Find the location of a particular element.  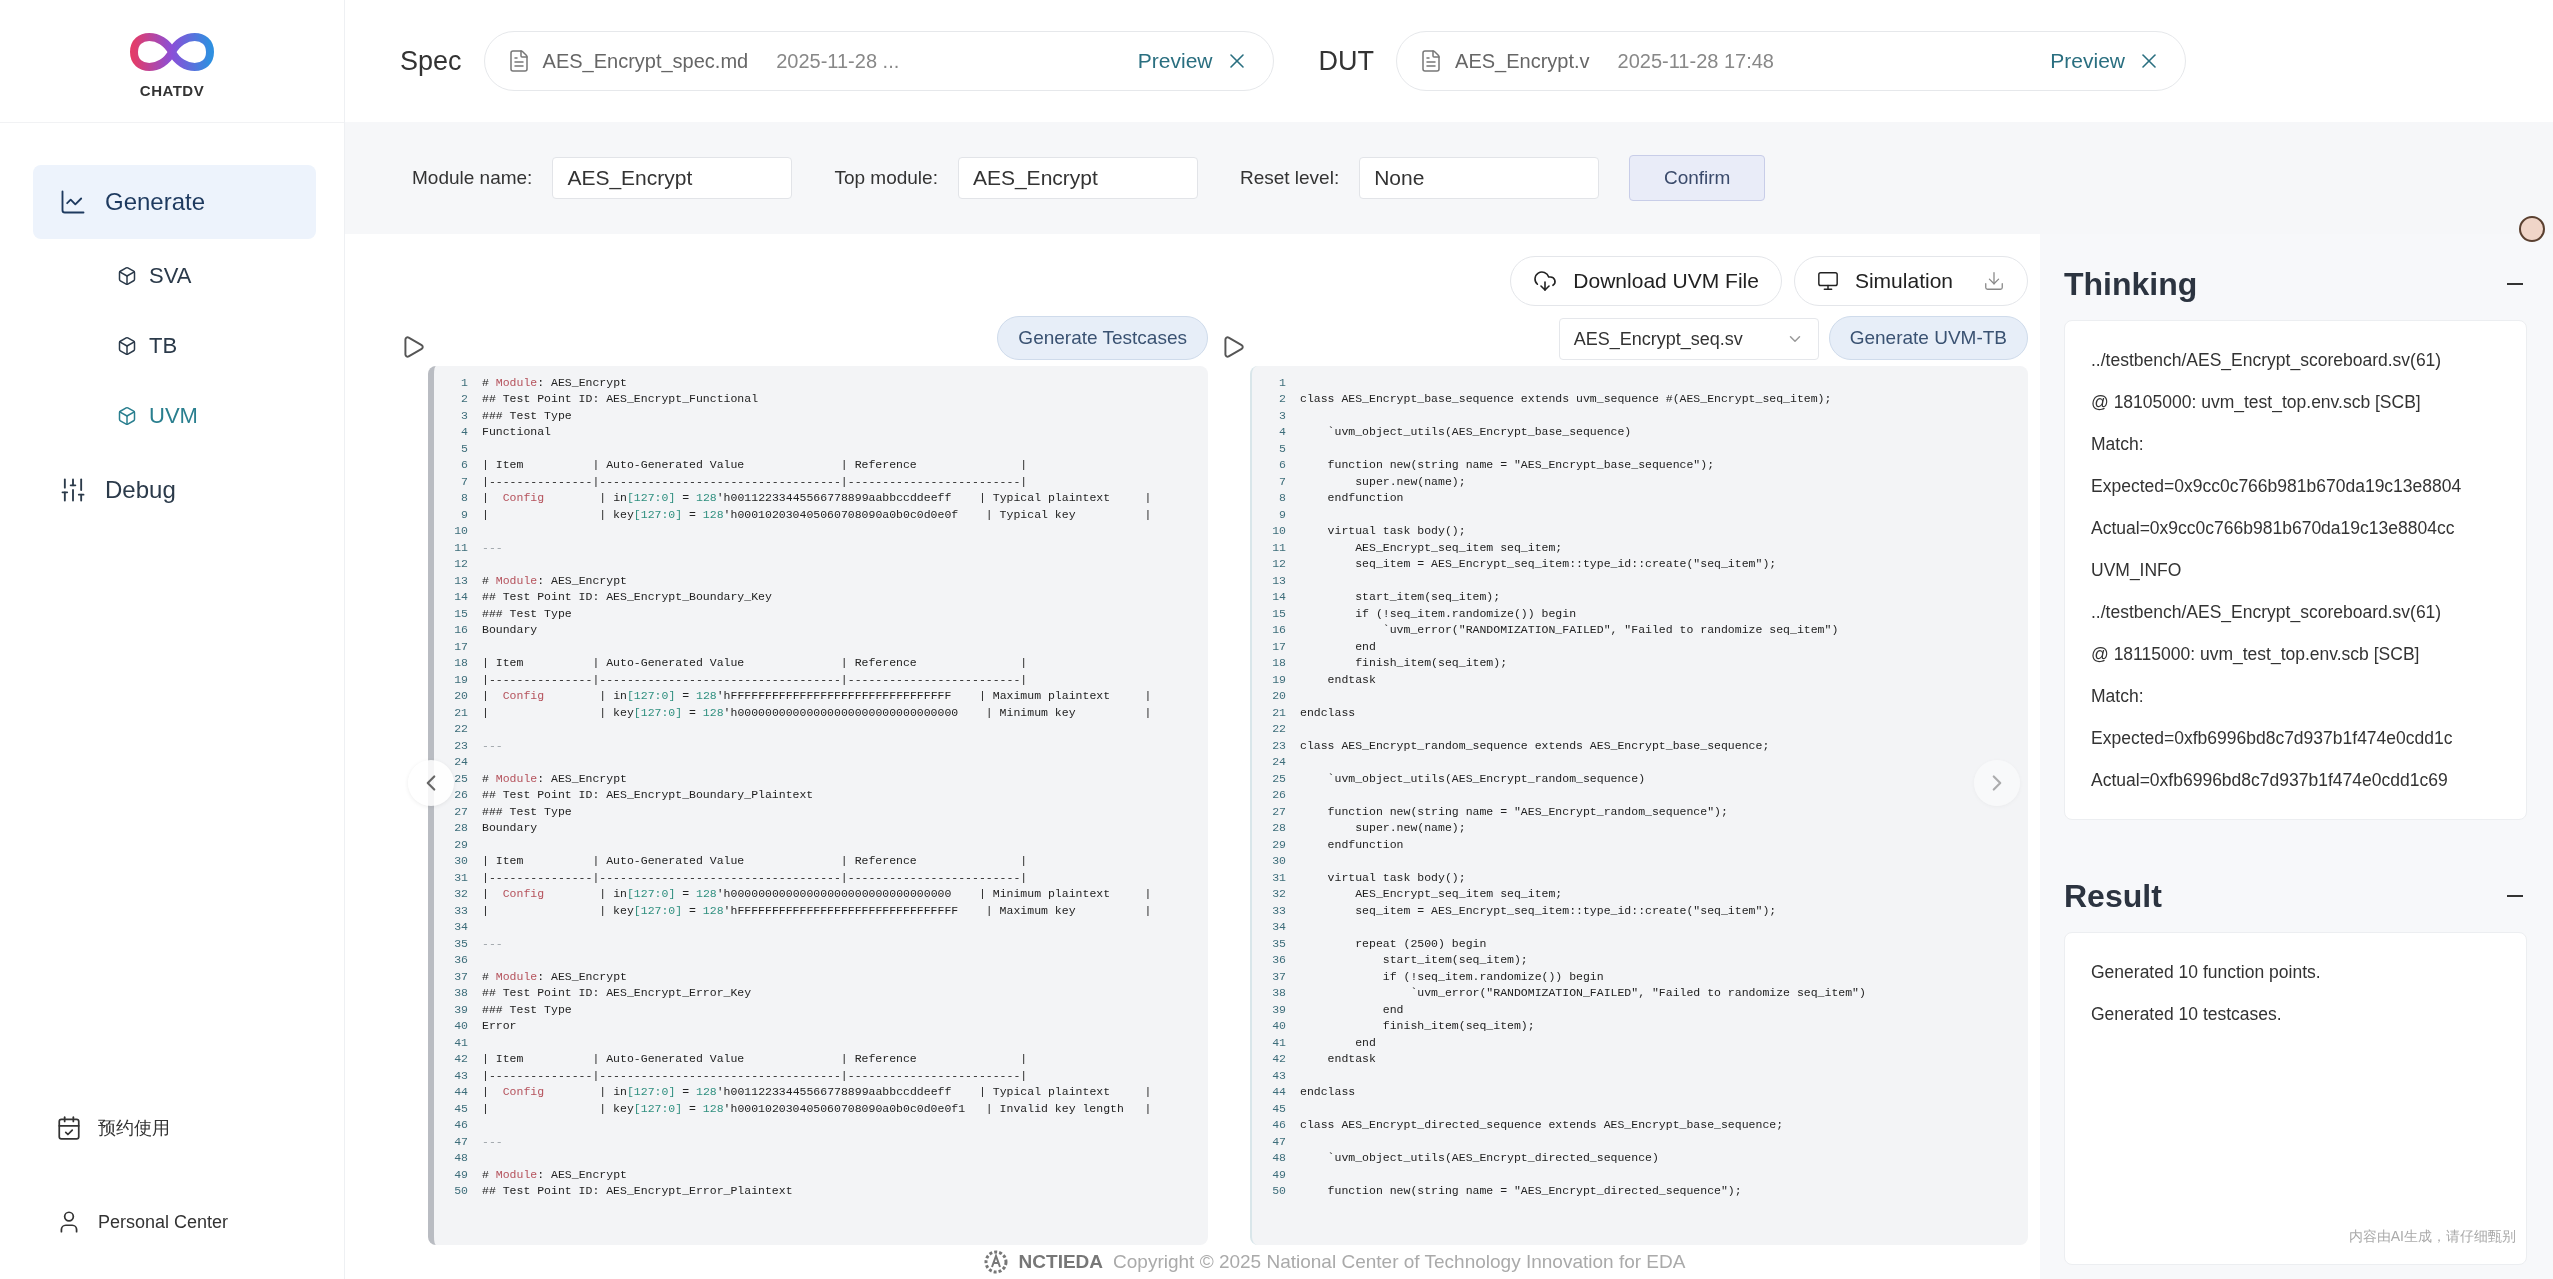

line-number: 45 is located at coordinates (1279, 1108).